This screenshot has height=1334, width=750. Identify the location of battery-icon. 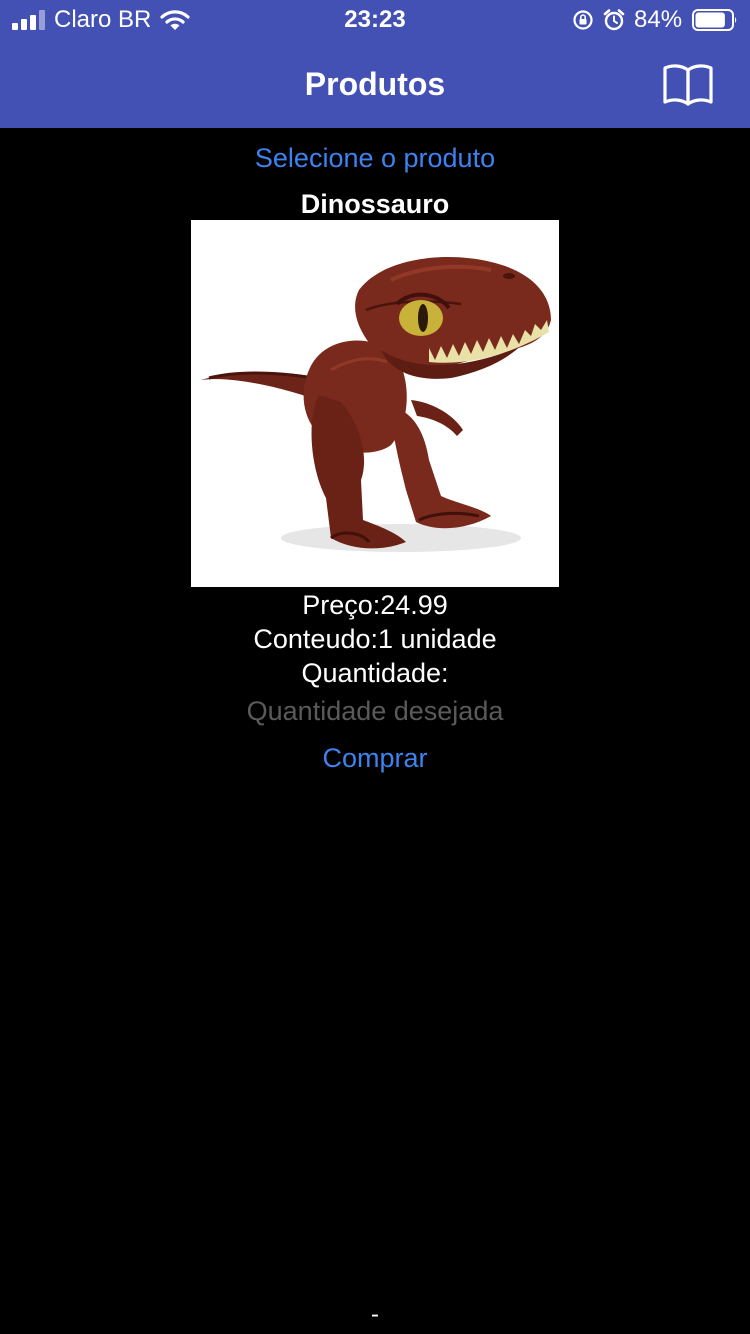
(714, 20).